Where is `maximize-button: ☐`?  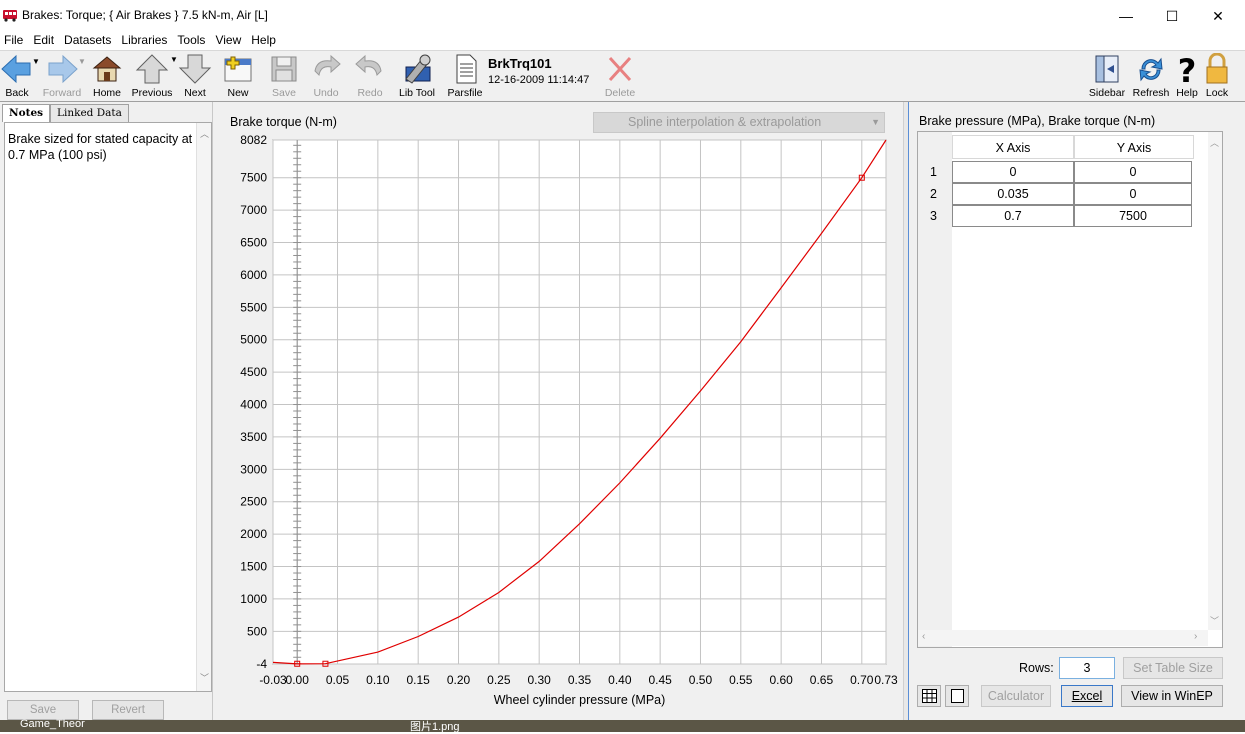
maximize-button: ☐ is located at coordinates (1172, 16).